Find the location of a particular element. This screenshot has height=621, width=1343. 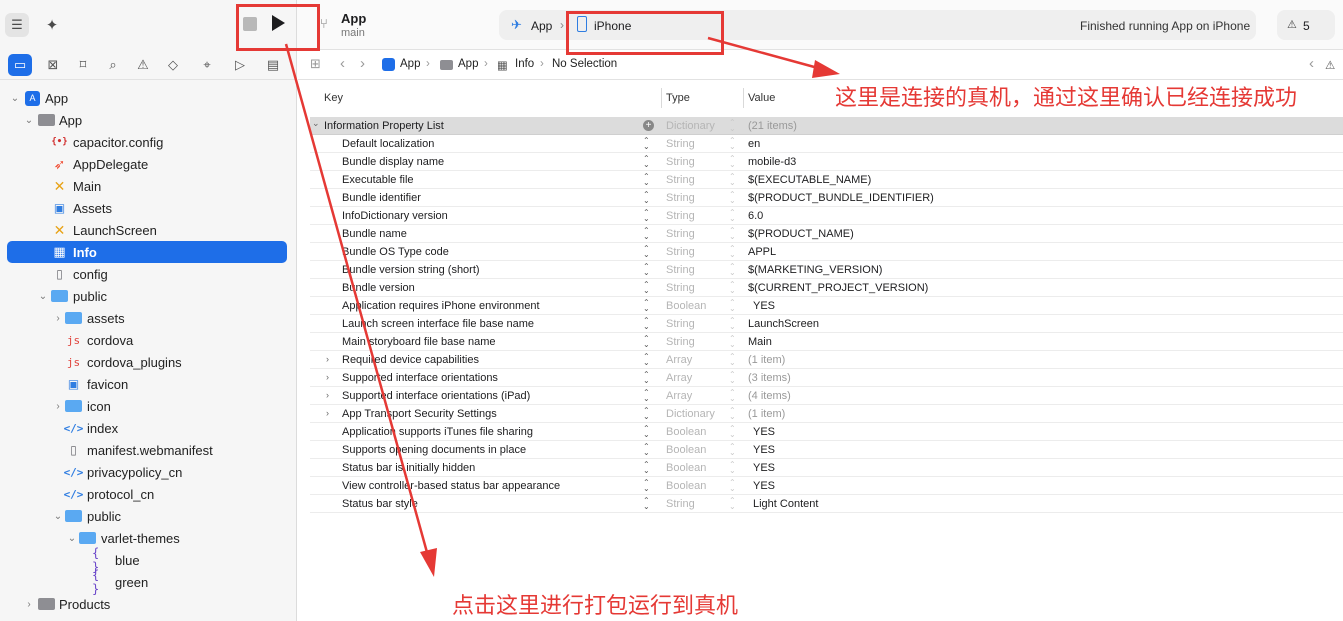

plist-value: Main is located at coordinates (760, 342).